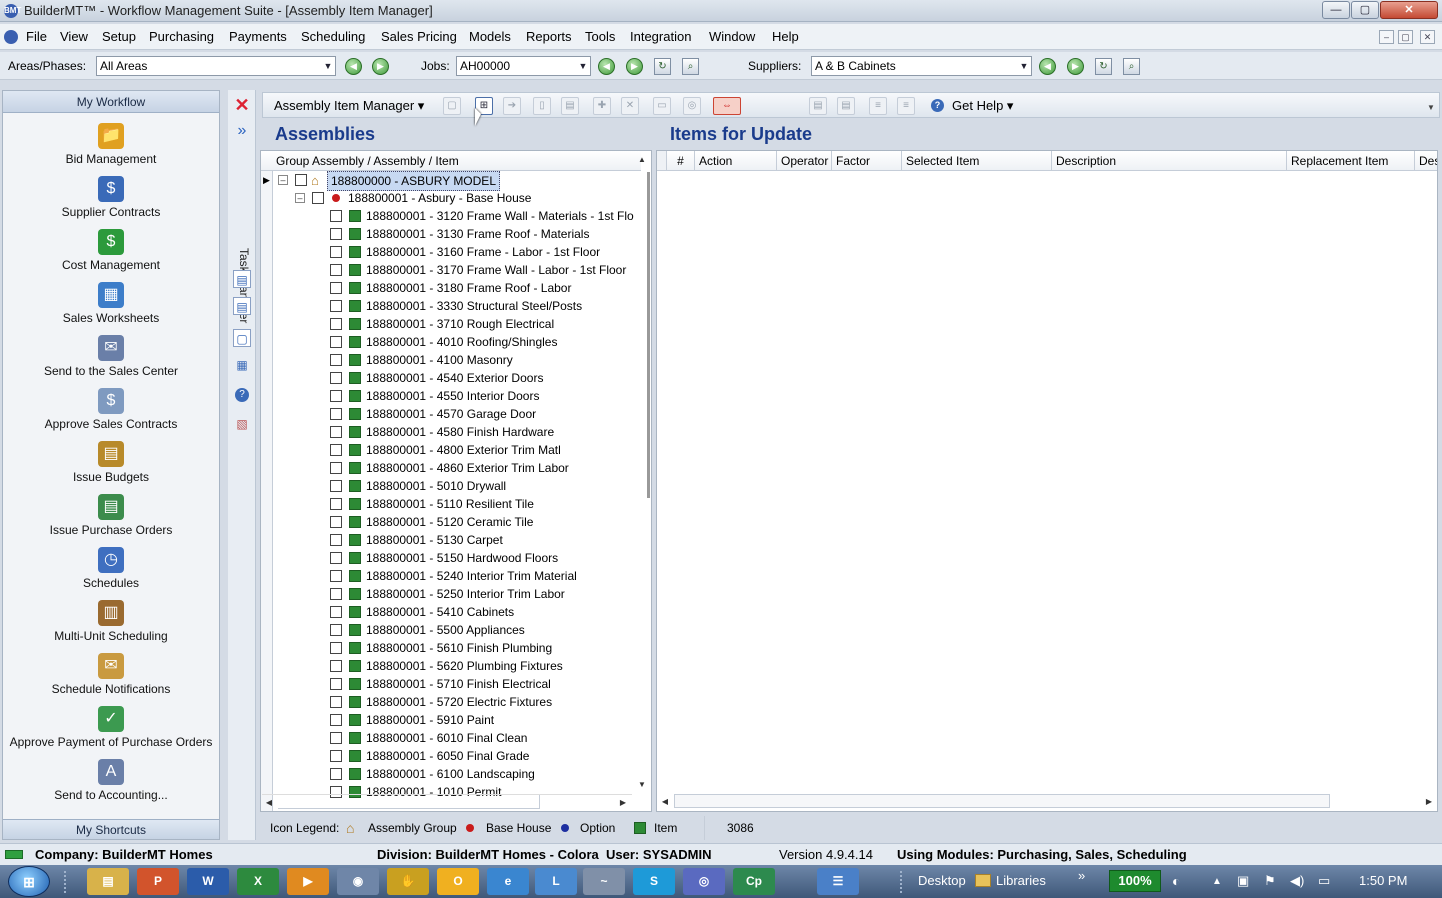 The image size is (1442, 898). What do you see at coordinates (242, 105) in the screenshot?
I see `close-icon: ✕` at bounding box center [242, 105].